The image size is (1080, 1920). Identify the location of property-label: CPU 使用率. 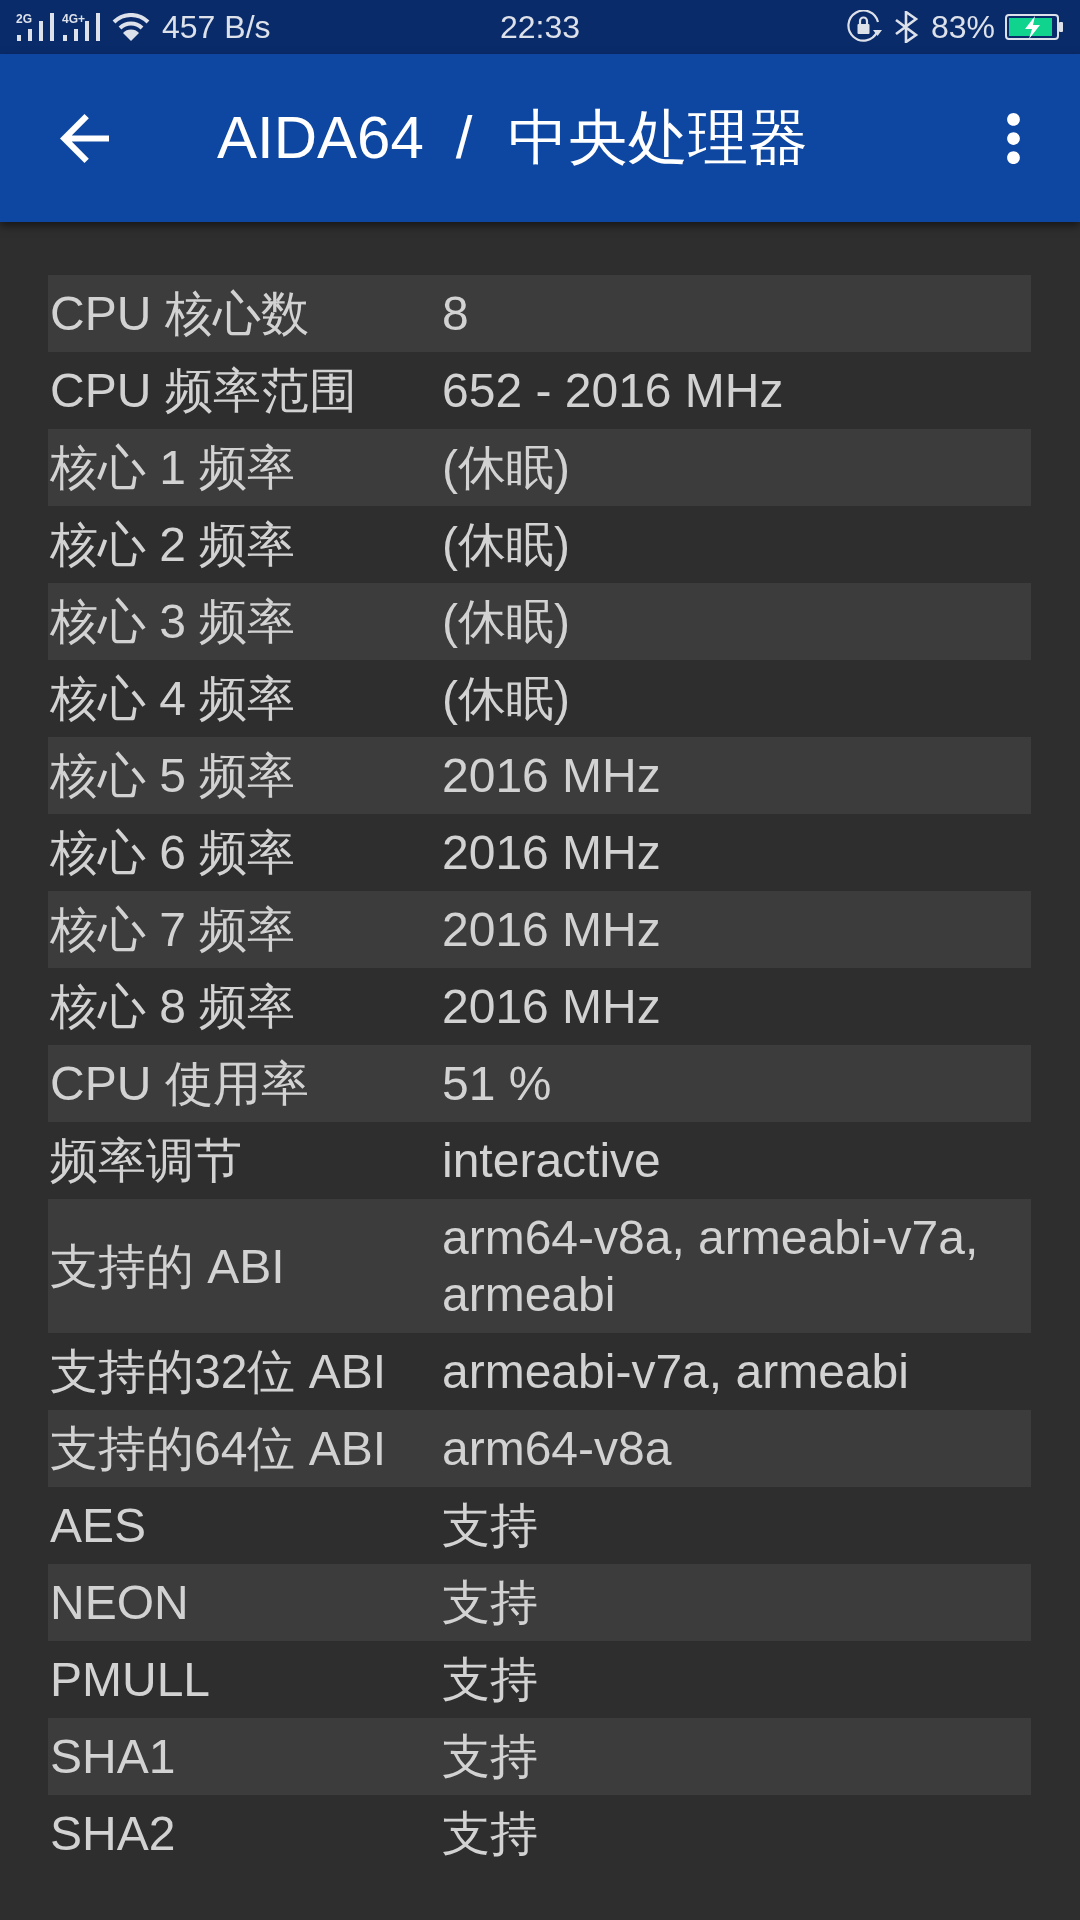
(179, 1084).